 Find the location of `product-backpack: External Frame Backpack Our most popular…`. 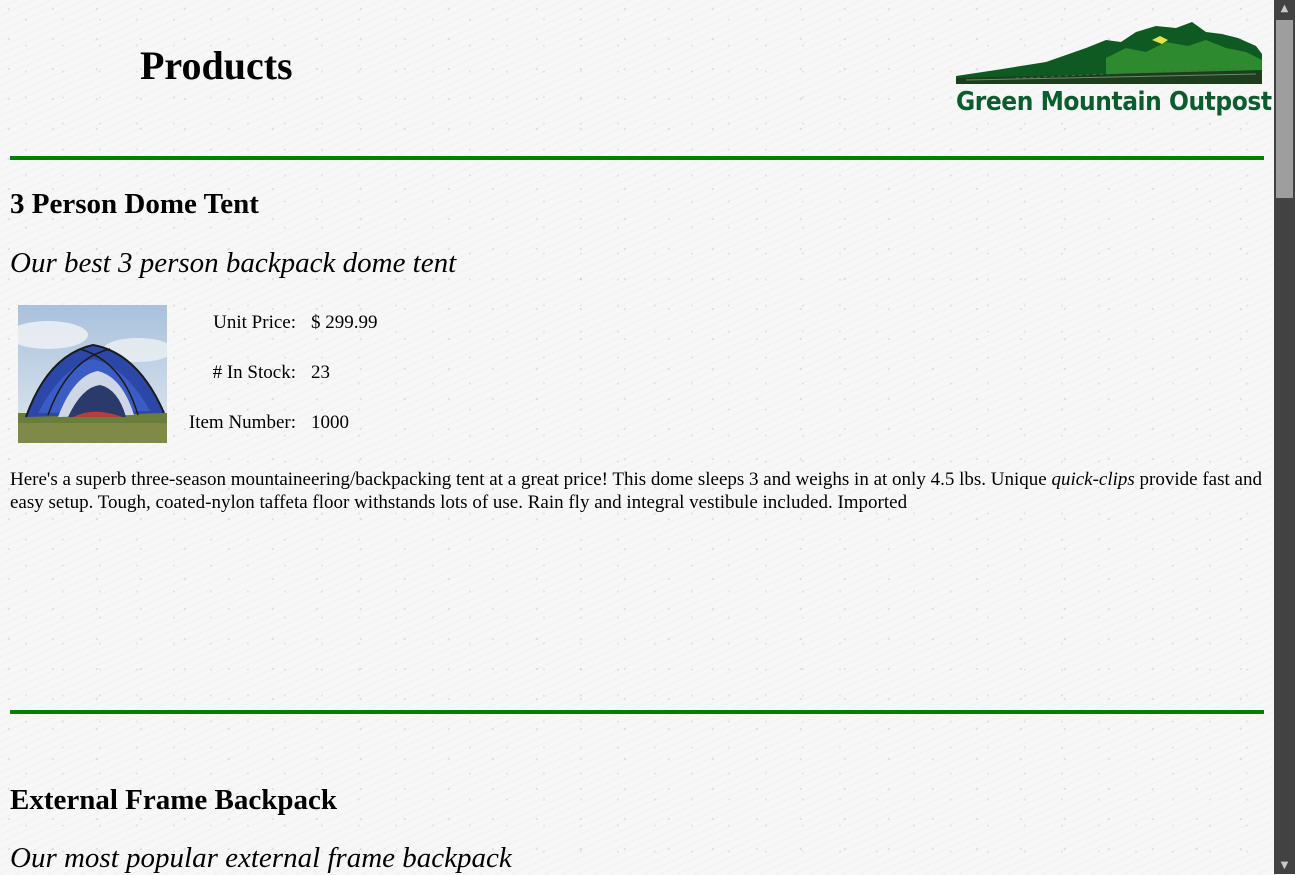

product-backpack: External Frame Backpack Our most popular… is located at coordinates (637, 829).